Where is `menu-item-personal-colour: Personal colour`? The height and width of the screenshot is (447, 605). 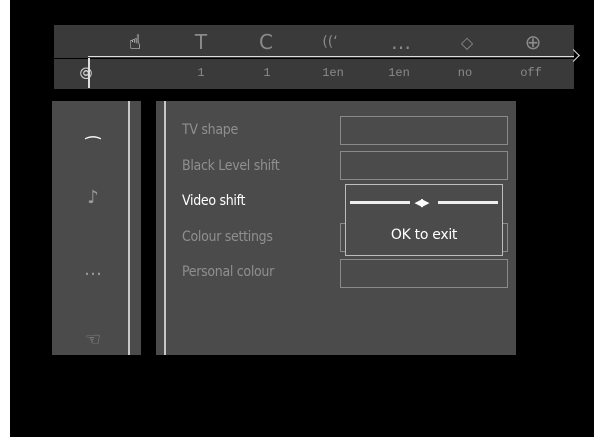
menu-item-personal-colour: Personal colour is located at coordinates (228, 272).